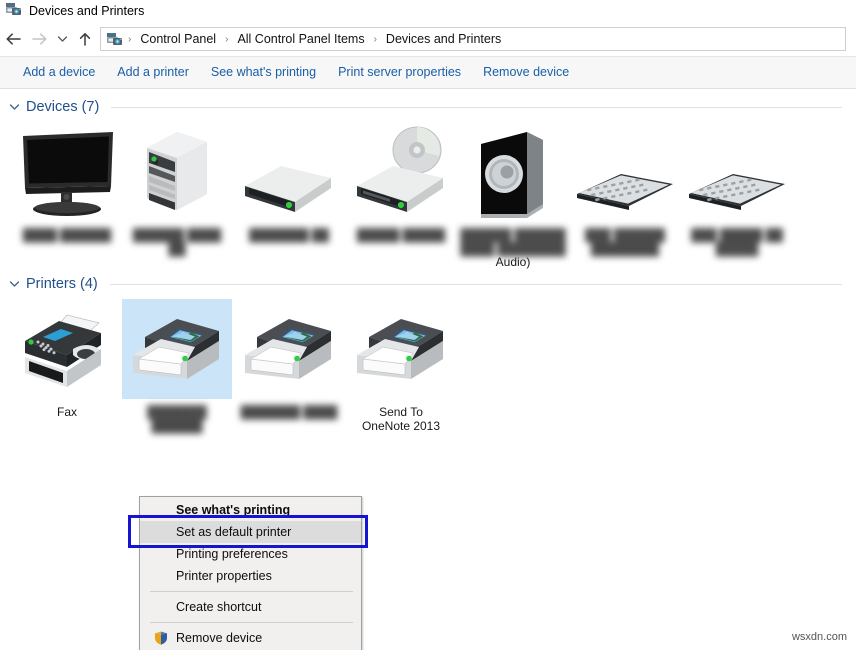  Describe the element at coordinates (513, 262) in the screenshot. I see `device-label-visible-tail: Audio)` at that location.